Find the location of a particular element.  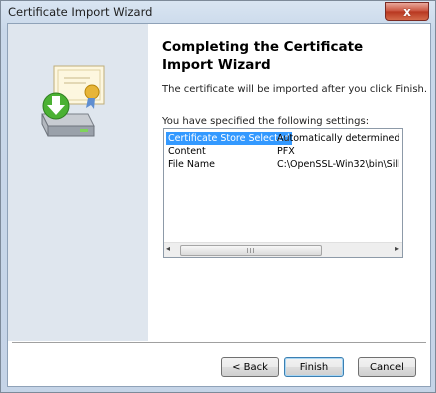

scroll-thumb: III is located at coordinates (251, 250).